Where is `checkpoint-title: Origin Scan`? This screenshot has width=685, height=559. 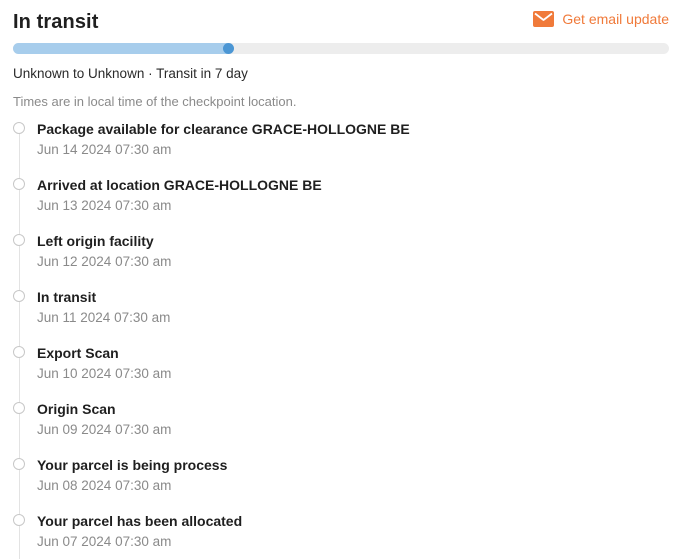
checkpoint-title: Origin Scan is located at coordinates (76, 409).